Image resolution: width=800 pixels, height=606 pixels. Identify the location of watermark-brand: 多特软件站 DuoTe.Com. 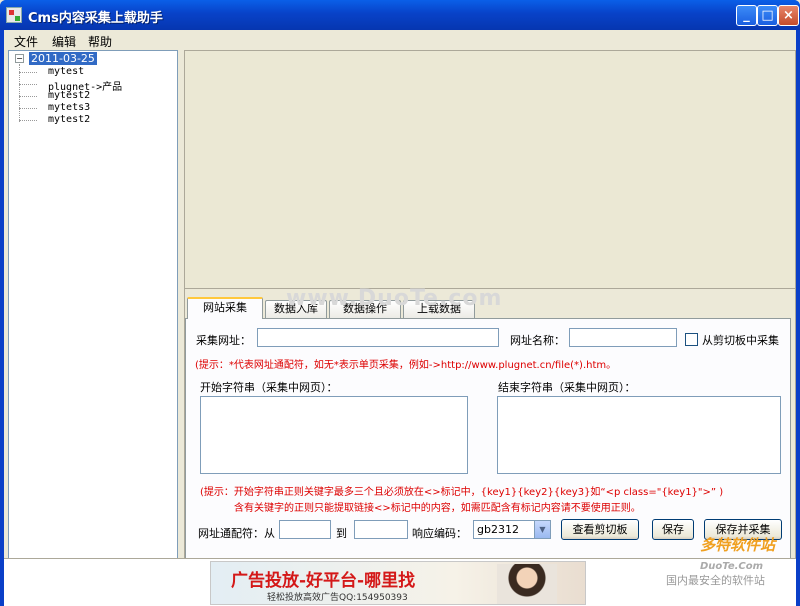
(737, 553).